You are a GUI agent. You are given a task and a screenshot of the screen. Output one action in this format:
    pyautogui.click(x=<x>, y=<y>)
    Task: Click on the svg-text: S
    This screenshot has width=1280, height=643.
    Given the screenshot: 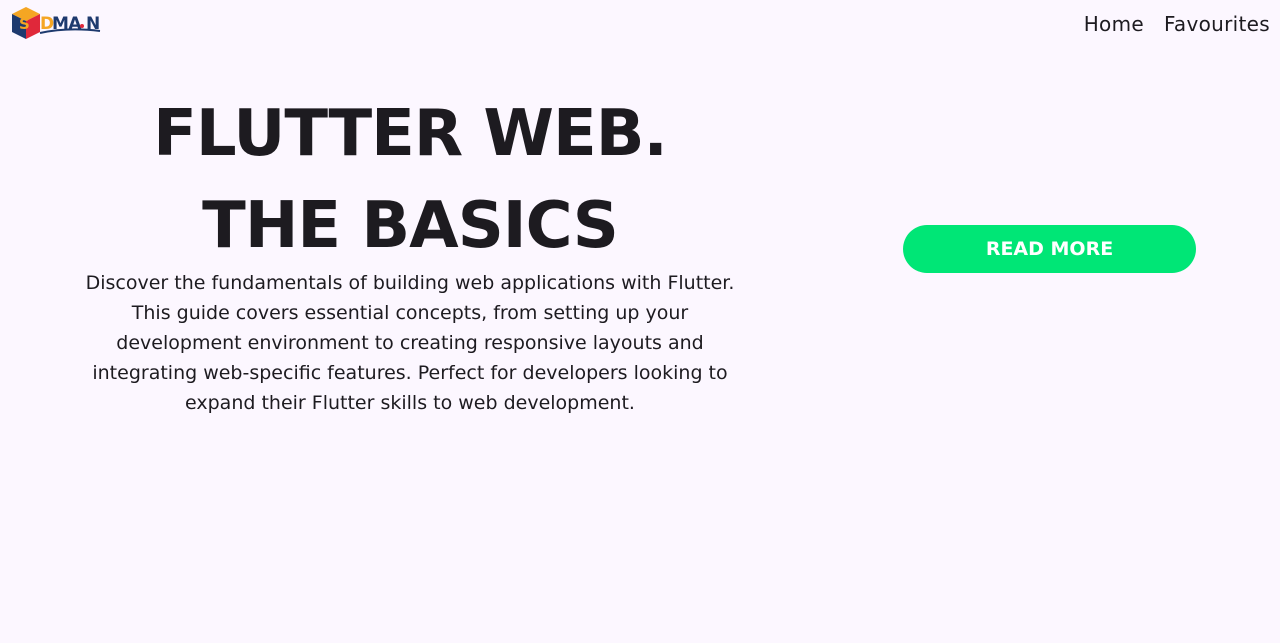 What is the action you would take?
    pyautogui.click(x=24, y=24)
    